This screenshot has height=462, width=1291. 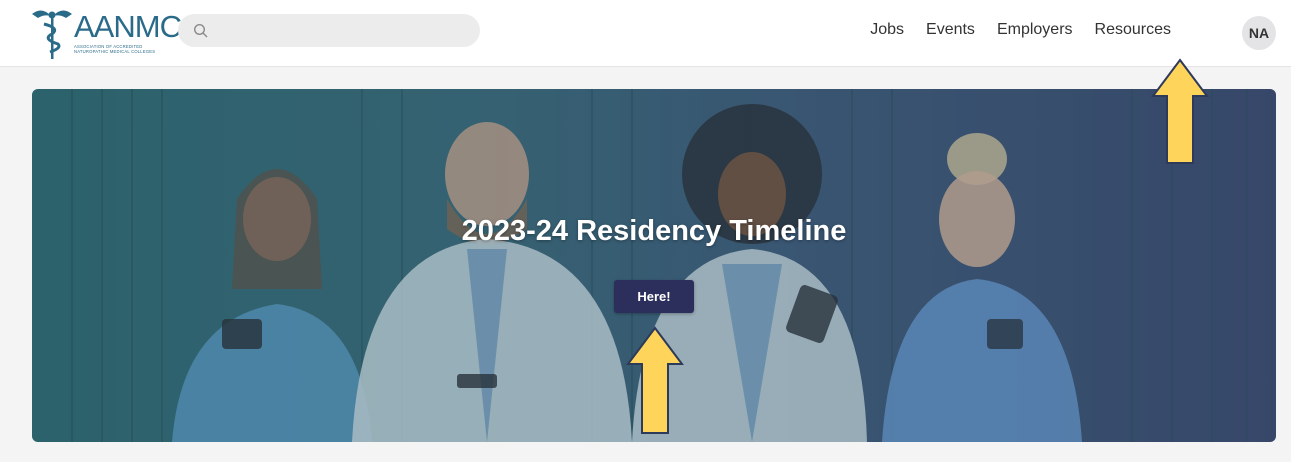 What do you see at coordinates (1133, 30) in the screenshot?
I see `nav-resources-link: Resources` at bounding box center [1133, 30].